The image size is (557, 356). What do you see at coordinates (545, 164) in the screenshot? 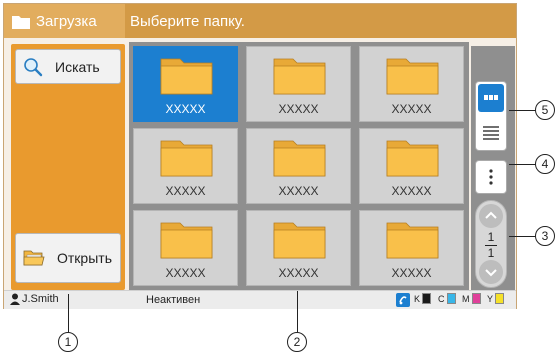
I see `callout-4: 4` at bounding box center [545, 164].